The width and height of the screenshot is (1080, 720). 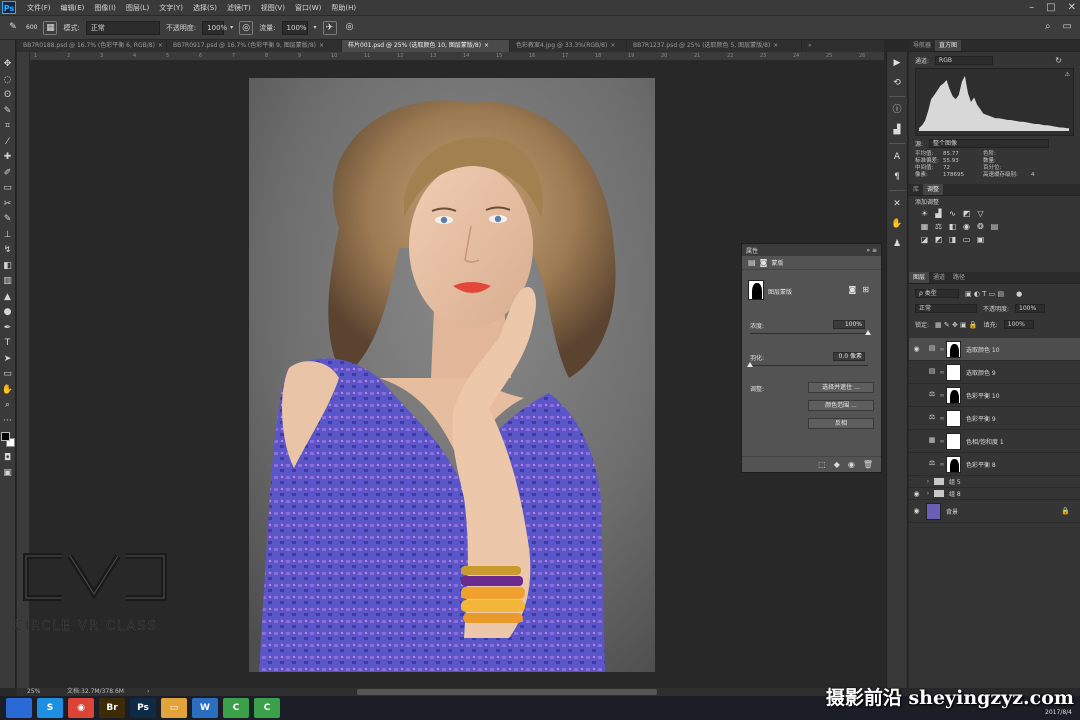 I want to click on clone-tool-icon: ✂, so click(x=8, y=204).